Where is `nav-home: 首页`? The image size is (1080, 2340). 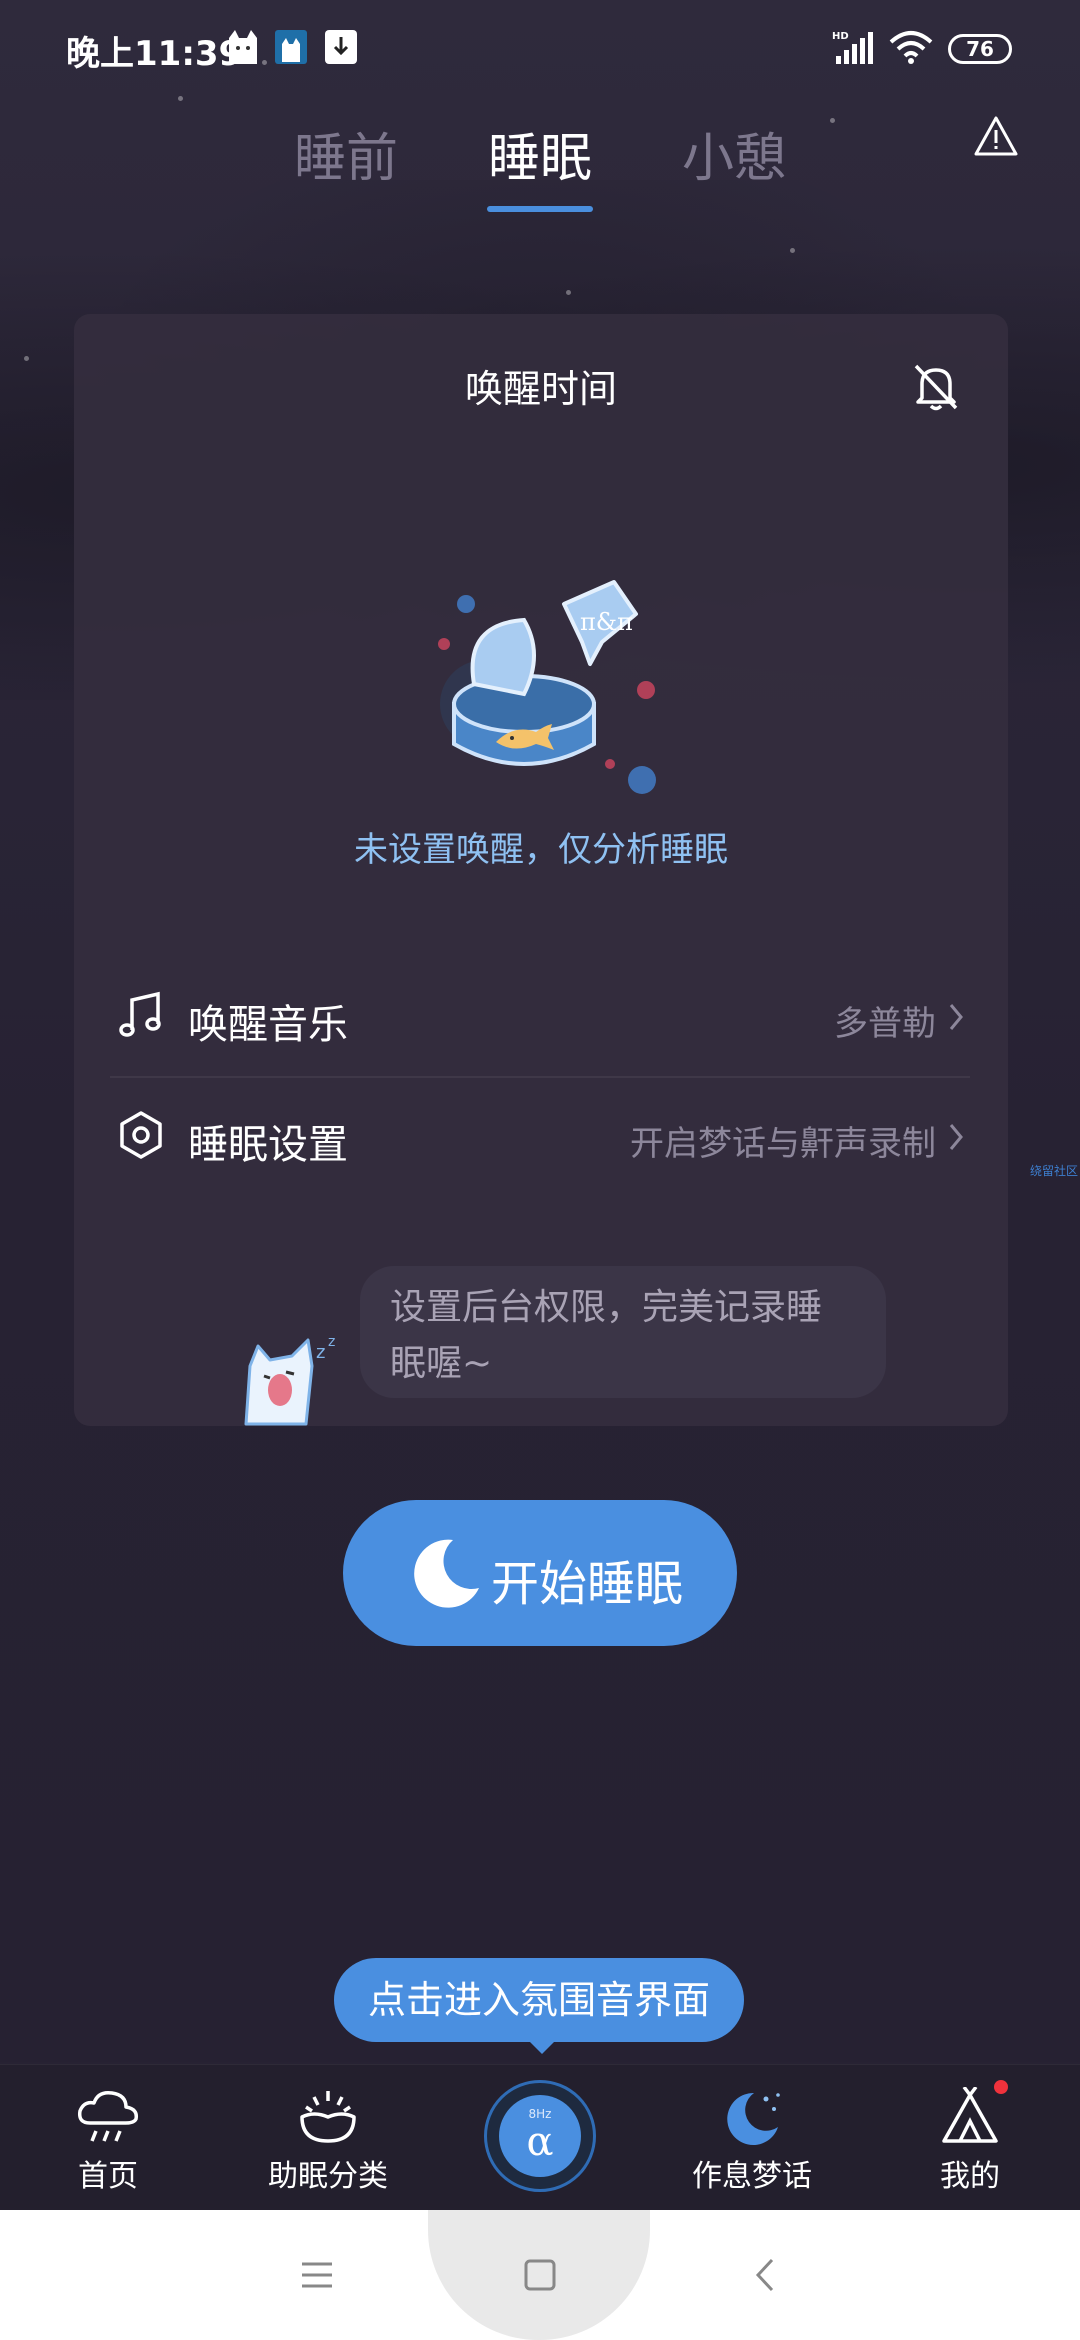 nav-home: 首页 is located at coordinates (108, 2138).